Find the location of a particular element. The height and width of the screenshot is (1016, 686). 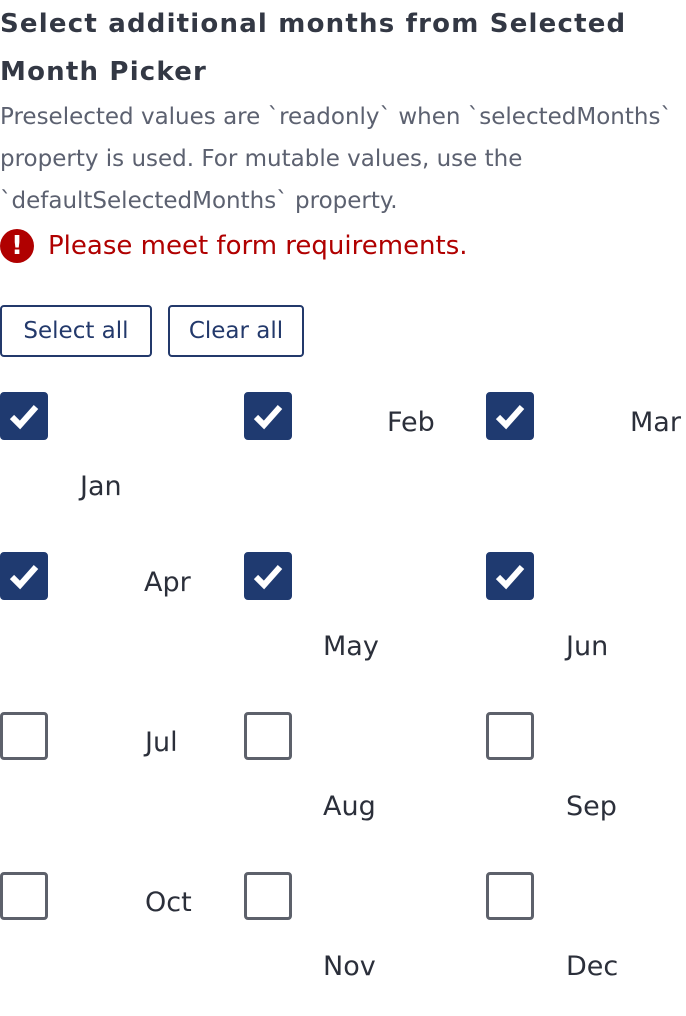

clear-all-button: Clear all is located at coordinates (236, 331).